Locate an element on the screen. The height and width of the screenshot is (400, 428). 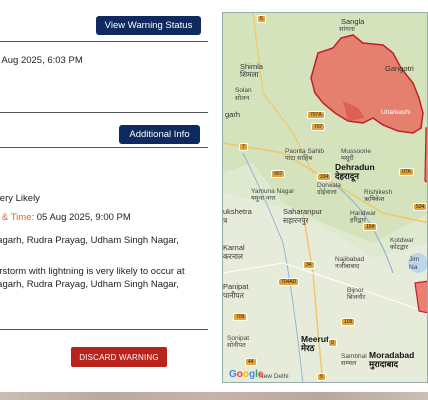
highway-shield: 907 is located at coordinates (278, 174).